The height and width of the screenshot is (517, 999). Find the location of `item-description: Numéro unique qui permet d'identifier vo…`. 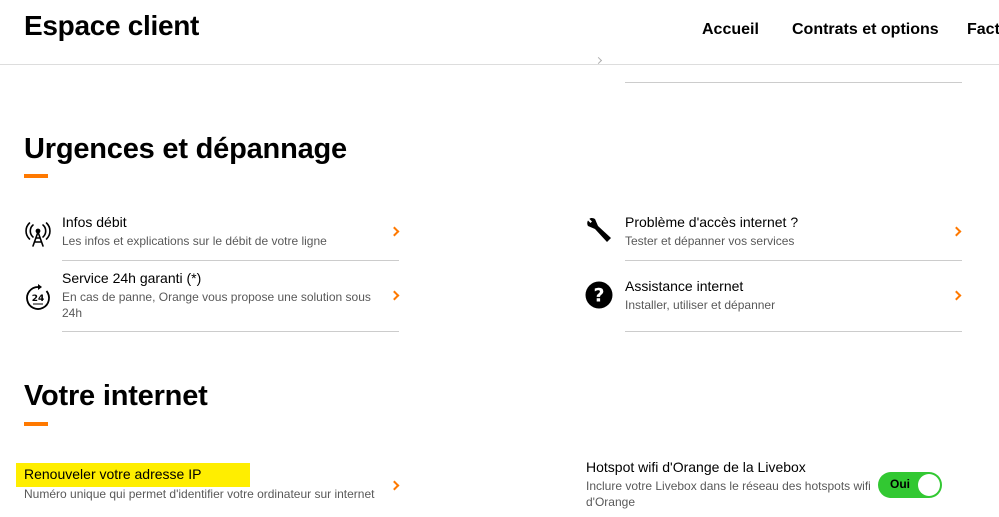

item-description: Numéro unique qui permet d'identifier vo… is located at coordinates (199, 494).